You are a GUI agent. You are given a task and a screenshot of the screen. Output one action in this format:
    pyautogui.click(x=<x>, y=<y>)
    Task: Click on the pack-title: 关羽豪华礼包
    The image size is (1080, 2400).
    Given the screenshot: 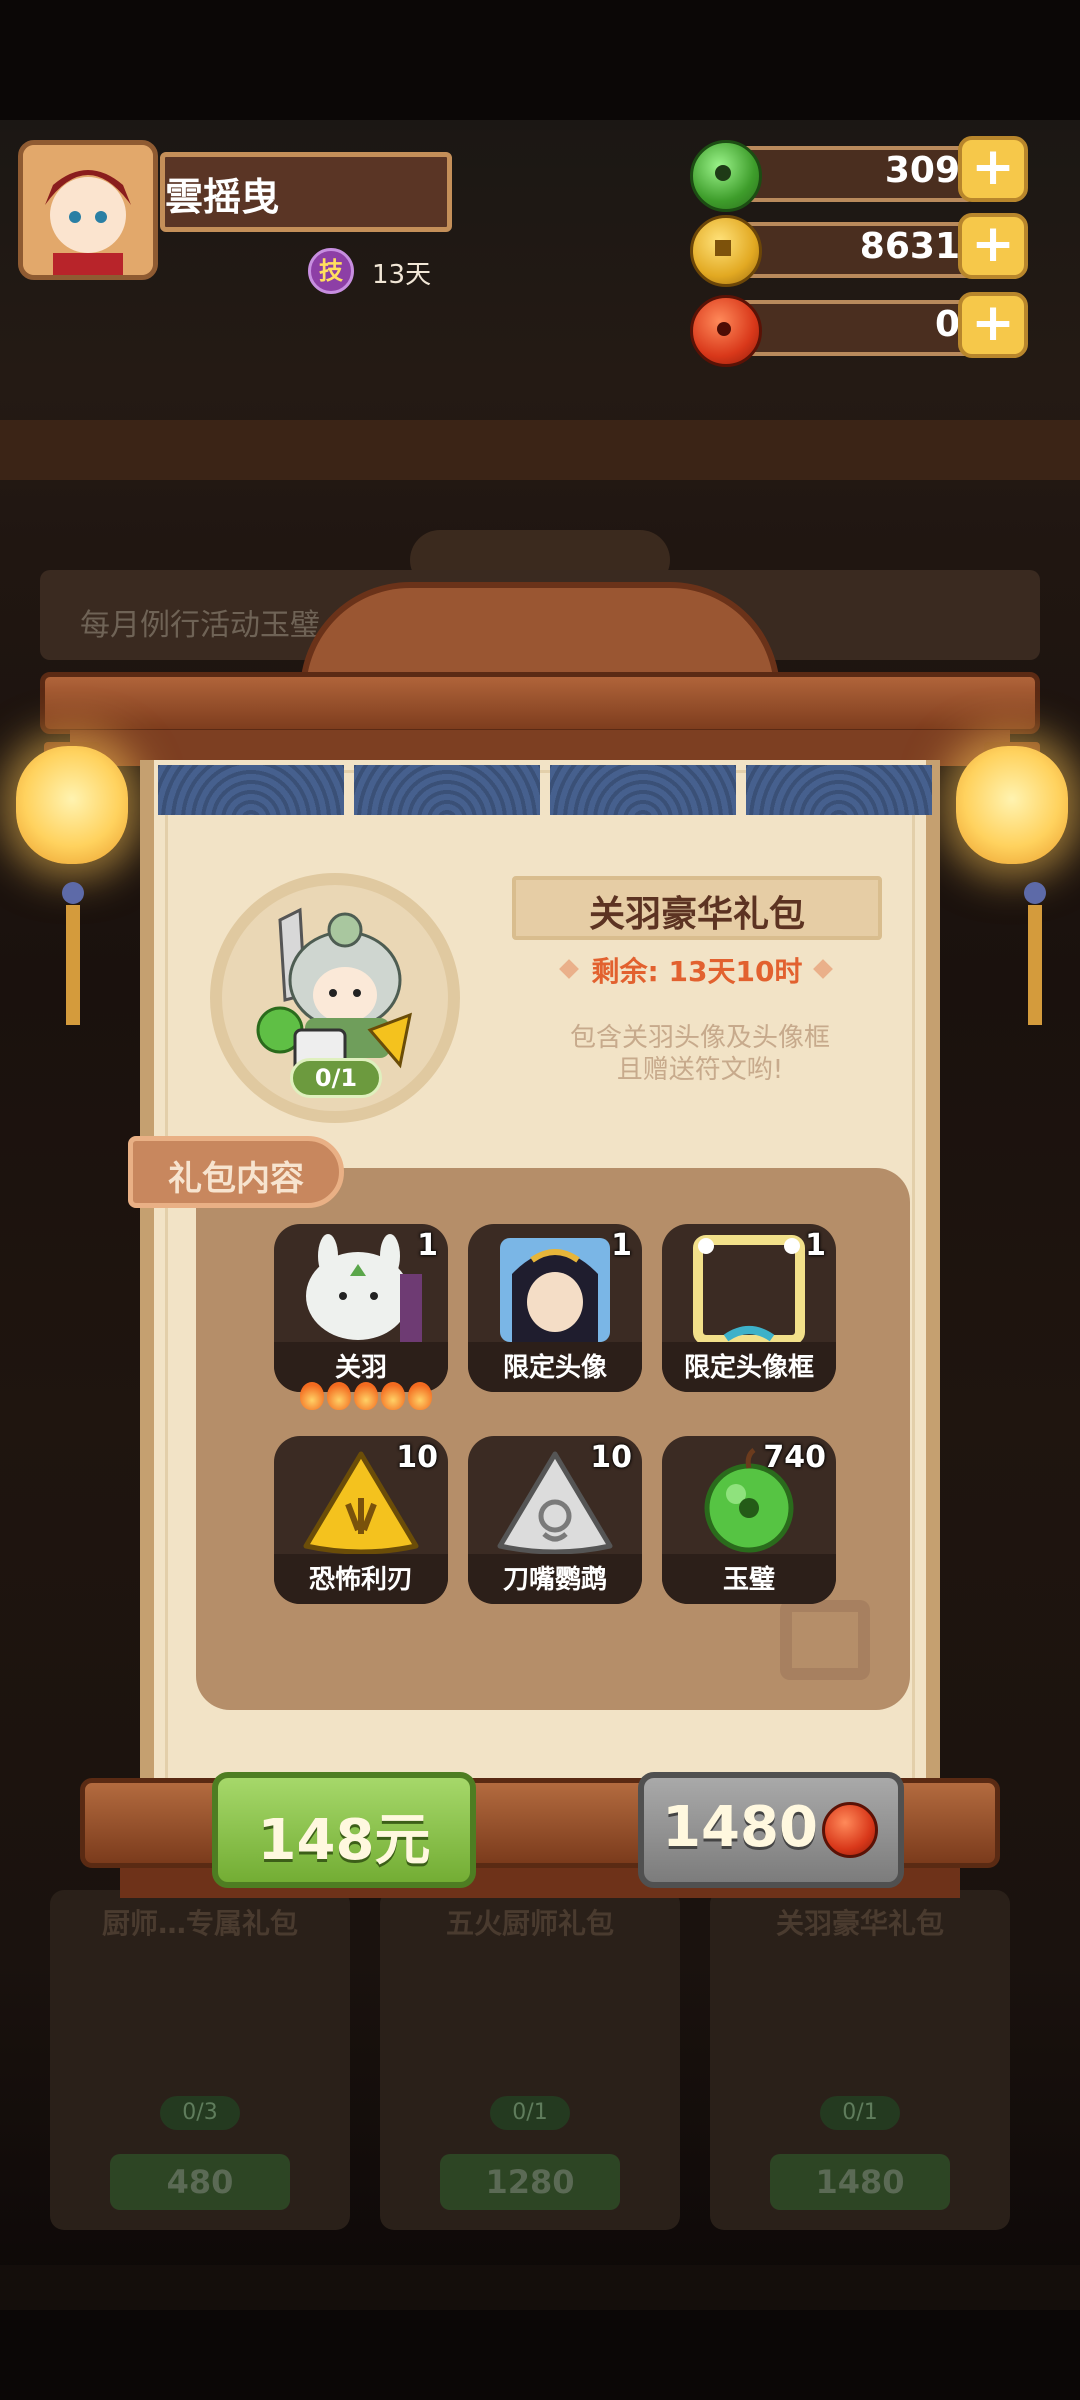 What is the action you would take?
    pyautogui.click(x=696, y=914)
    